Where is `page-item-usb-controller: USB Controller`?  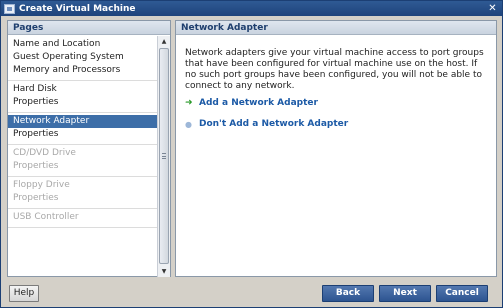
page-item-usb-controller: USB Controller is located at coordinates (46, 217).